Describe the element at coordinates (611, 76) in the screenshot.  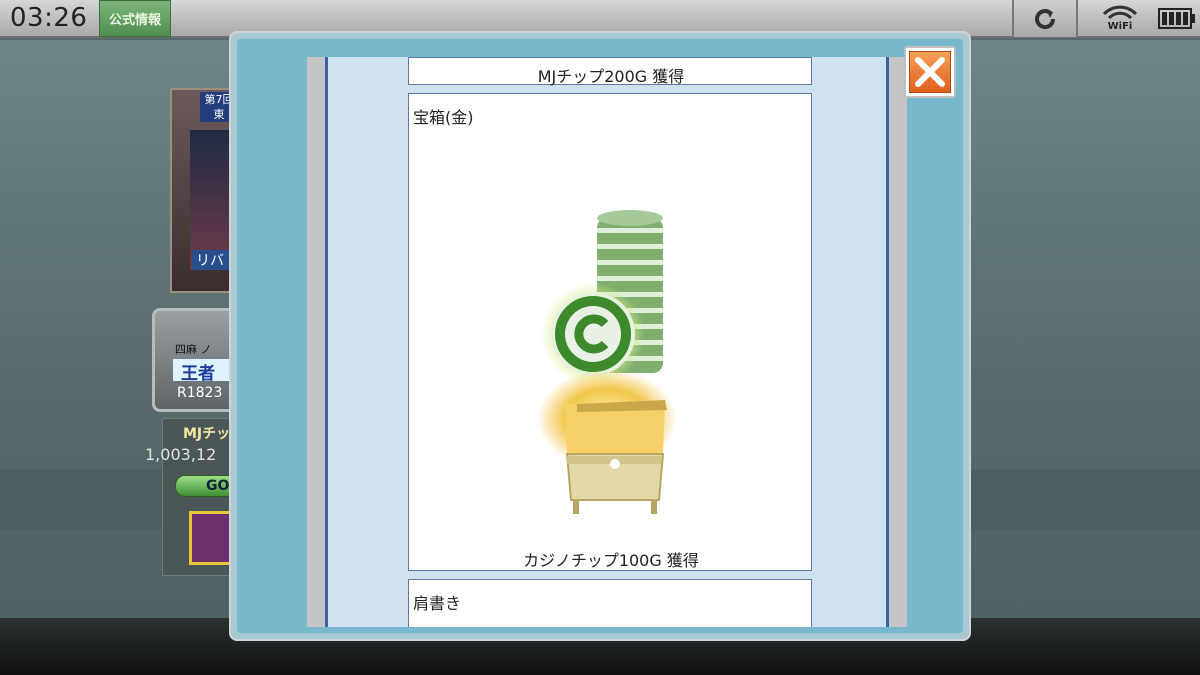
I see `reward-caption: MJチップ200G 獲得` at that location.